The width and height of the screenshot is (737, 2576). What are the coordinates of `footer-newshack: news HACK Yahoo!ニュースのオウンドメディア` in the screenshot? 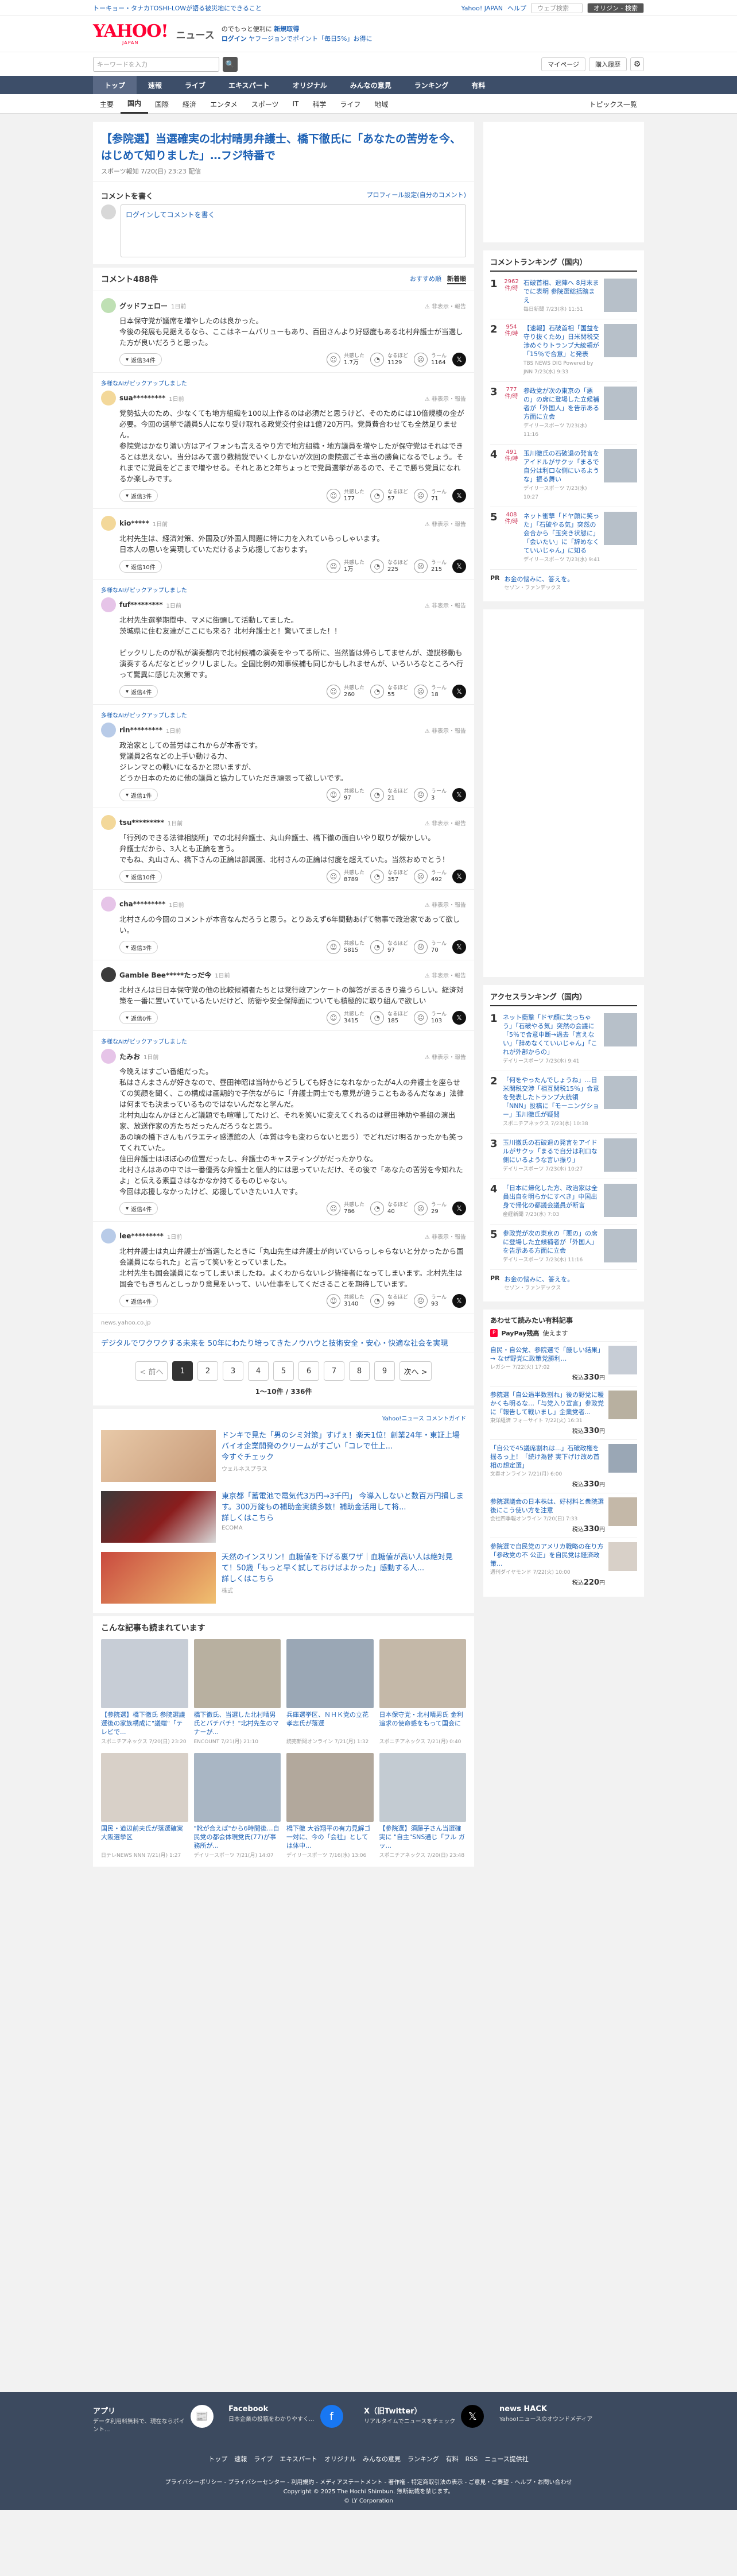 It's located at (559, 2419).